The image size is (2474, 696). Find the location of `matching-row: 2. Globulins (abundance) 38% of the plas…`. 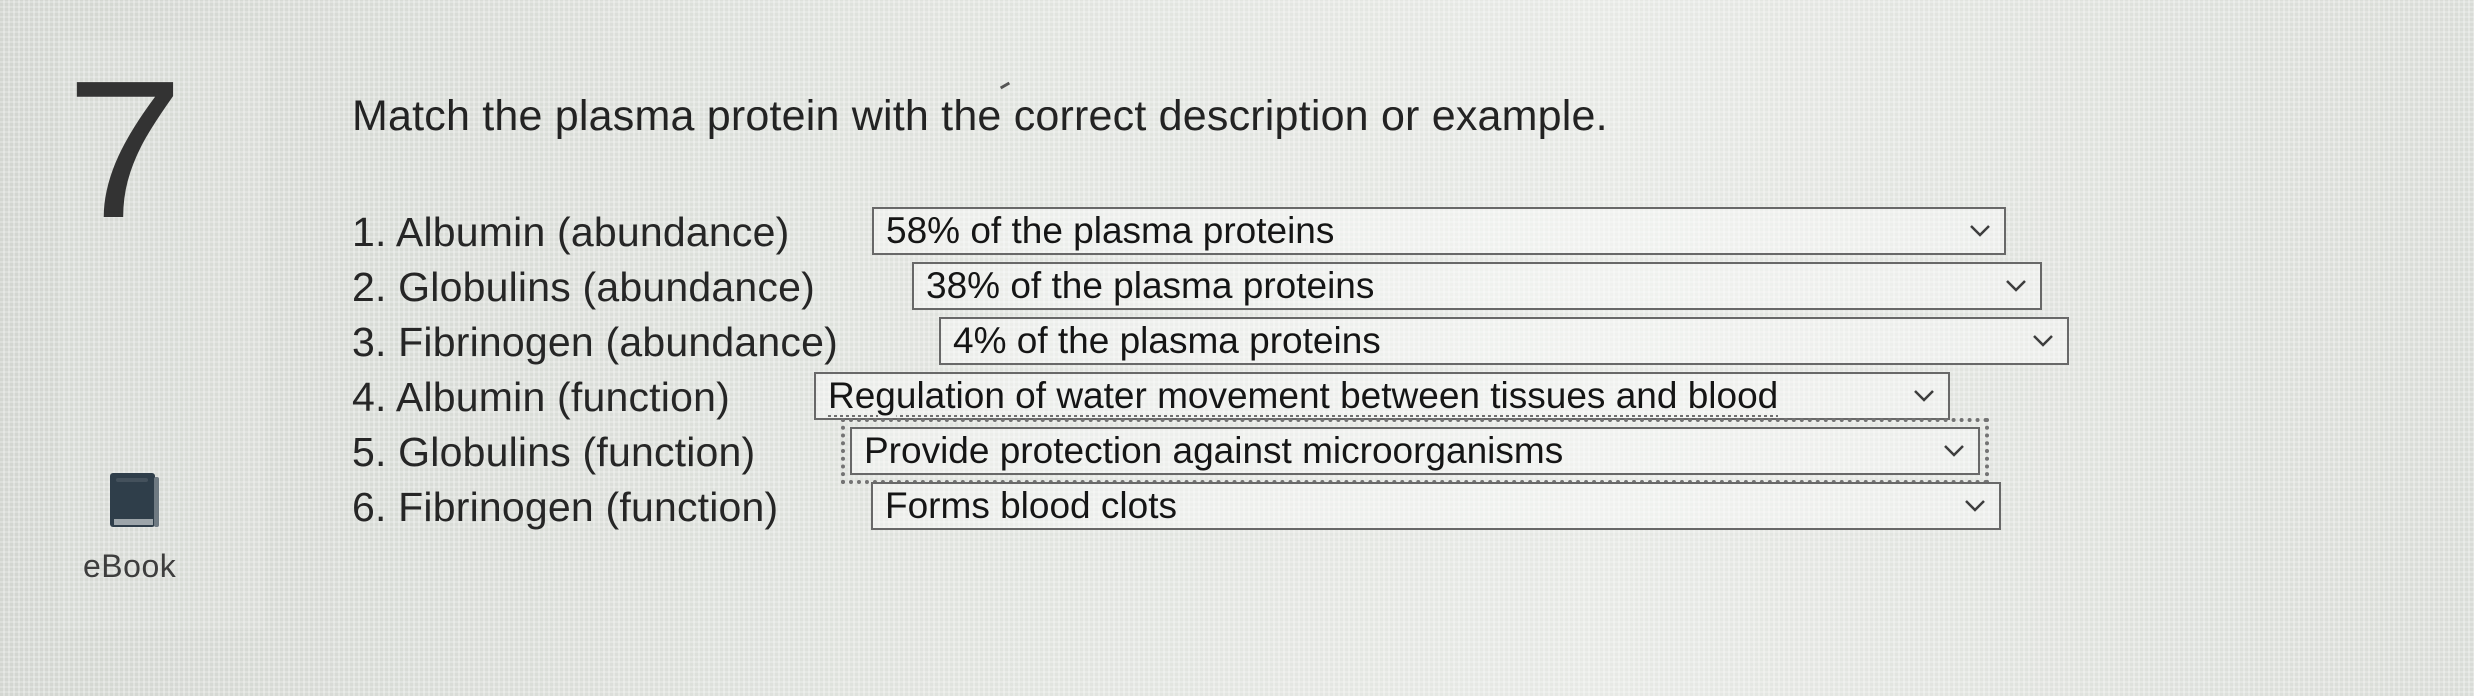

matching-row: 2. Globulins (abundance) 38% of the plas… is located at coordinates (1197, 287).